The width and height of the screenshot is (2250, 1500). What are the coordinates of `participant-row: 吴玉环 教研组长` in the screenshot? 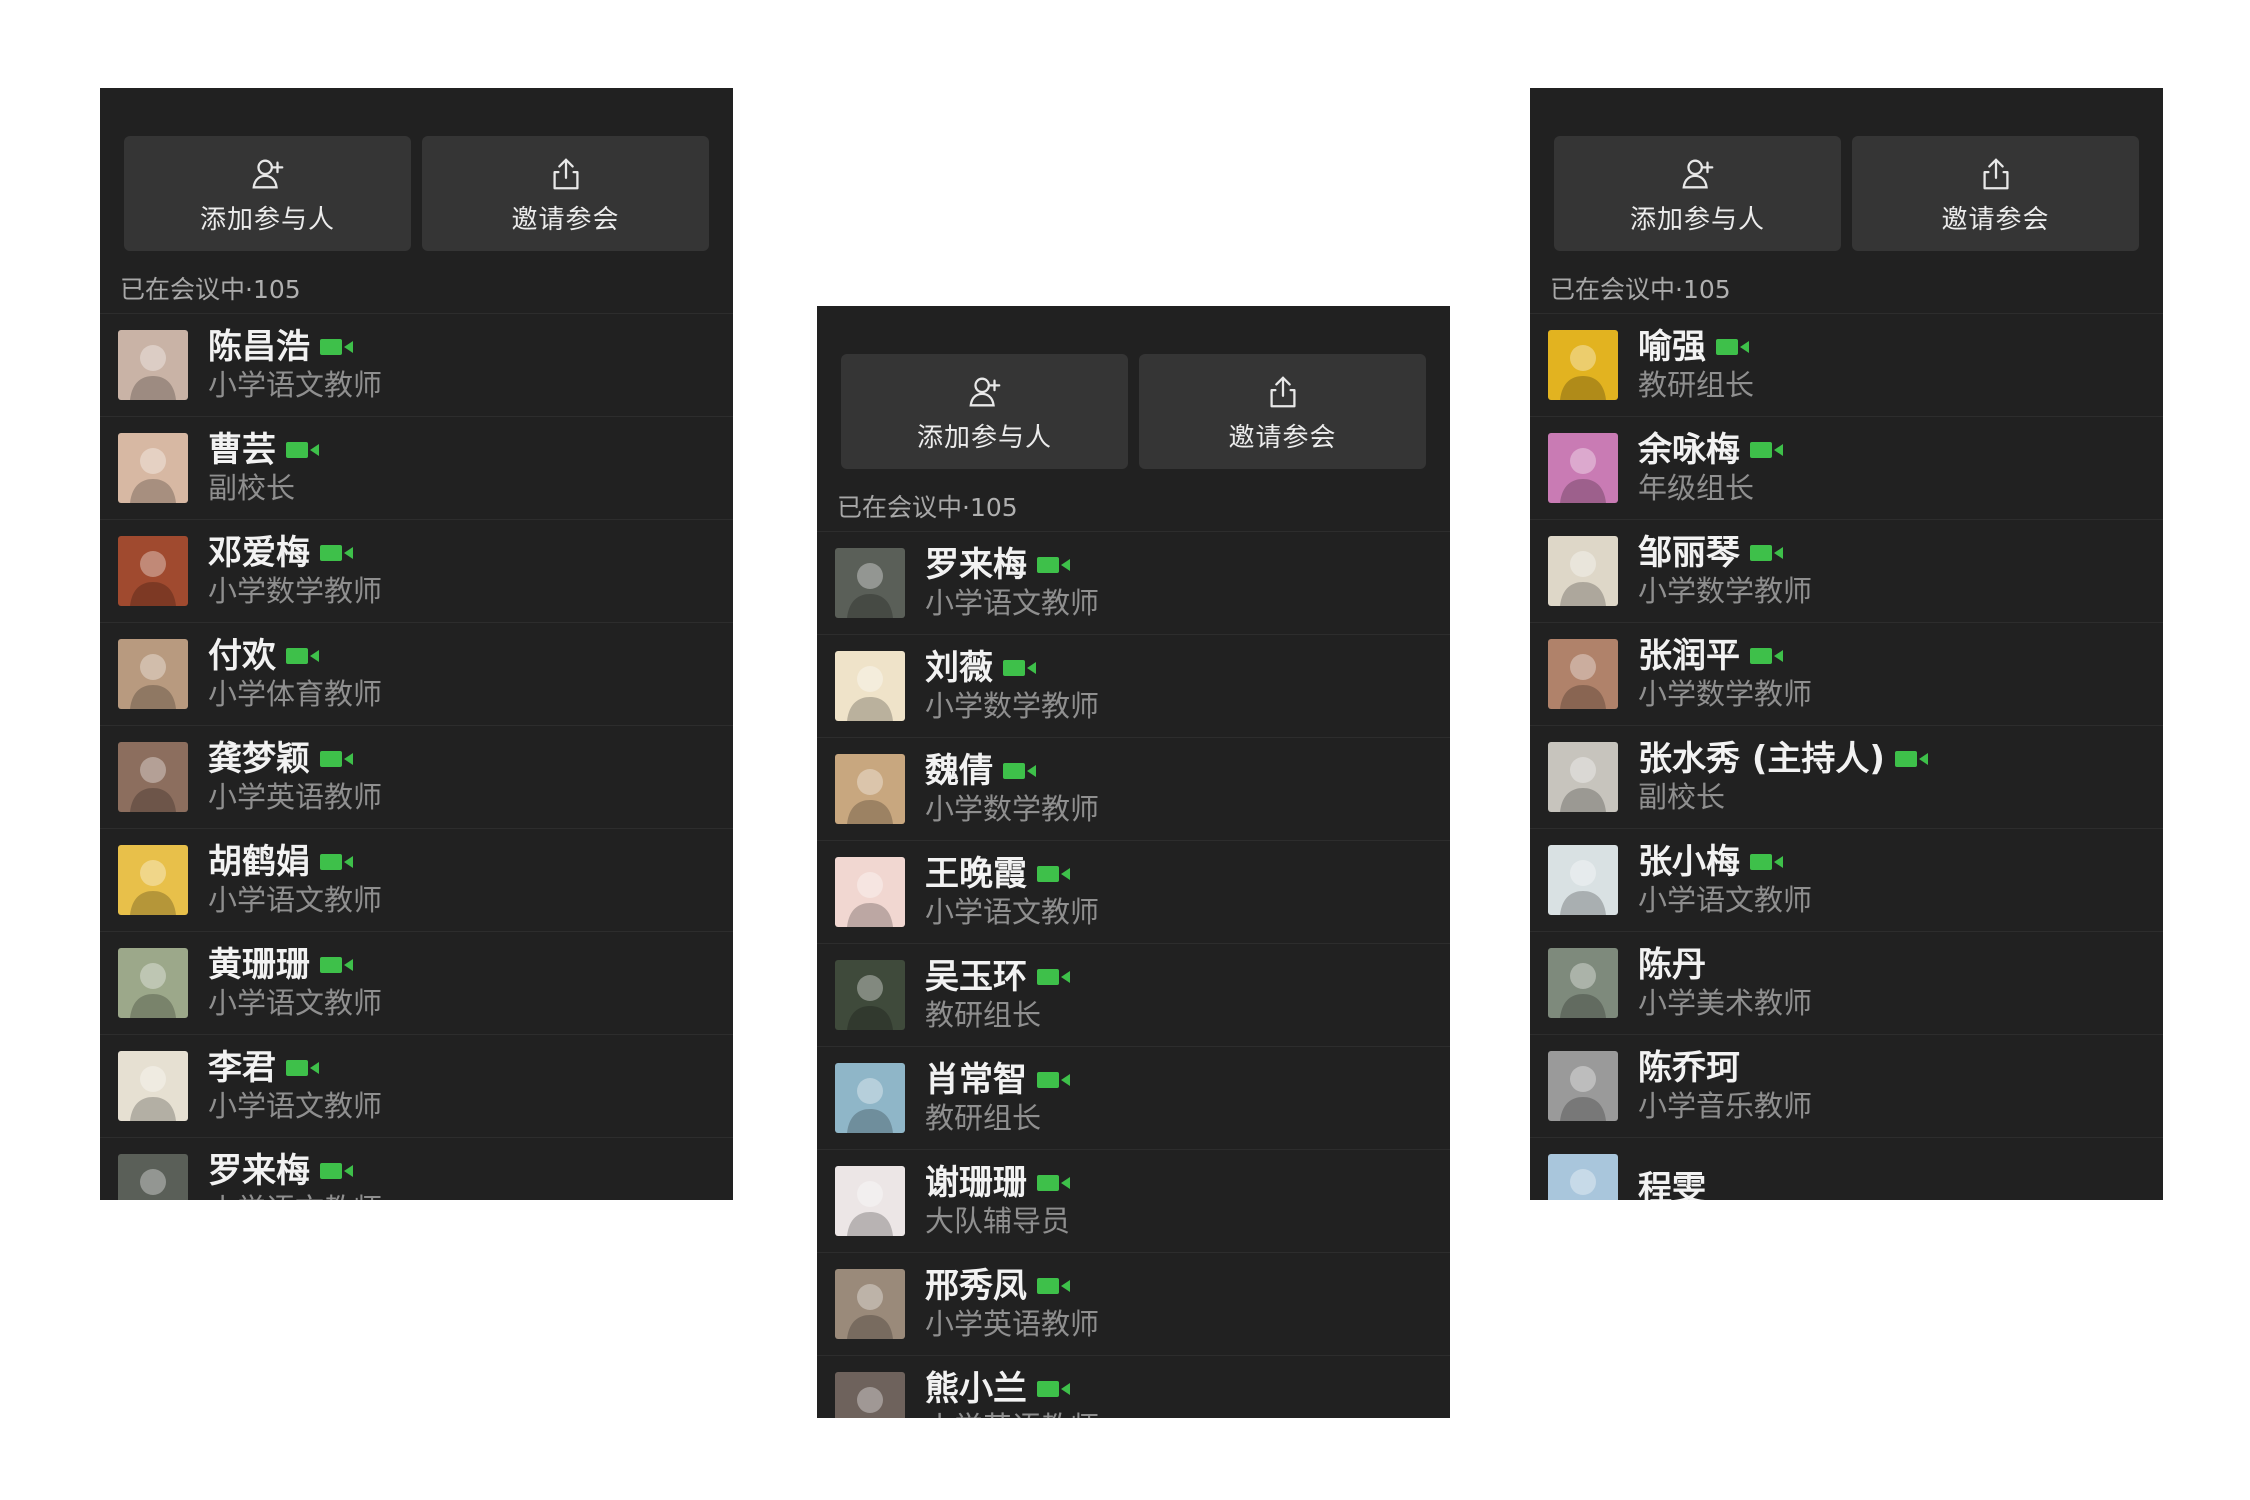 It's located at (1133, 995).